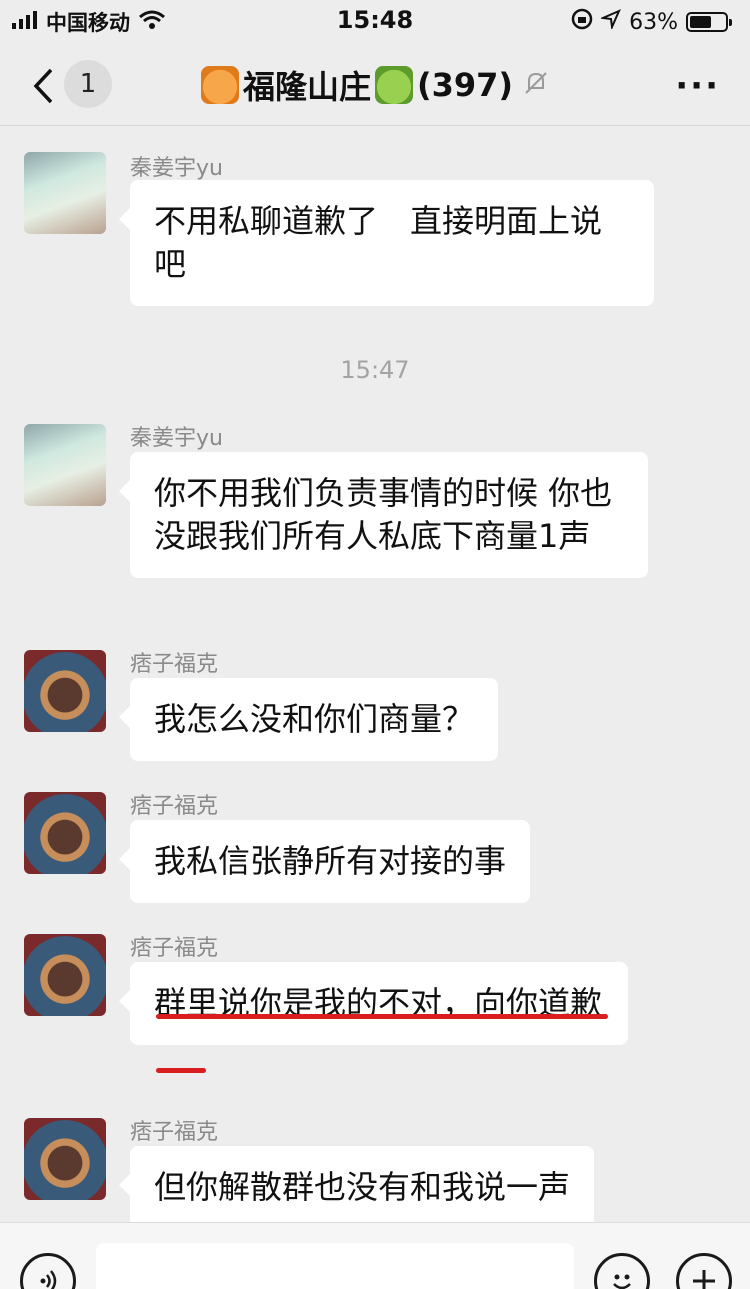 This screenshot has height=1289, width=750. What do you see at coordinates (219, 85) in the screenshot?
I see `fox-emoji-icon` at bounding box center [219, 85].